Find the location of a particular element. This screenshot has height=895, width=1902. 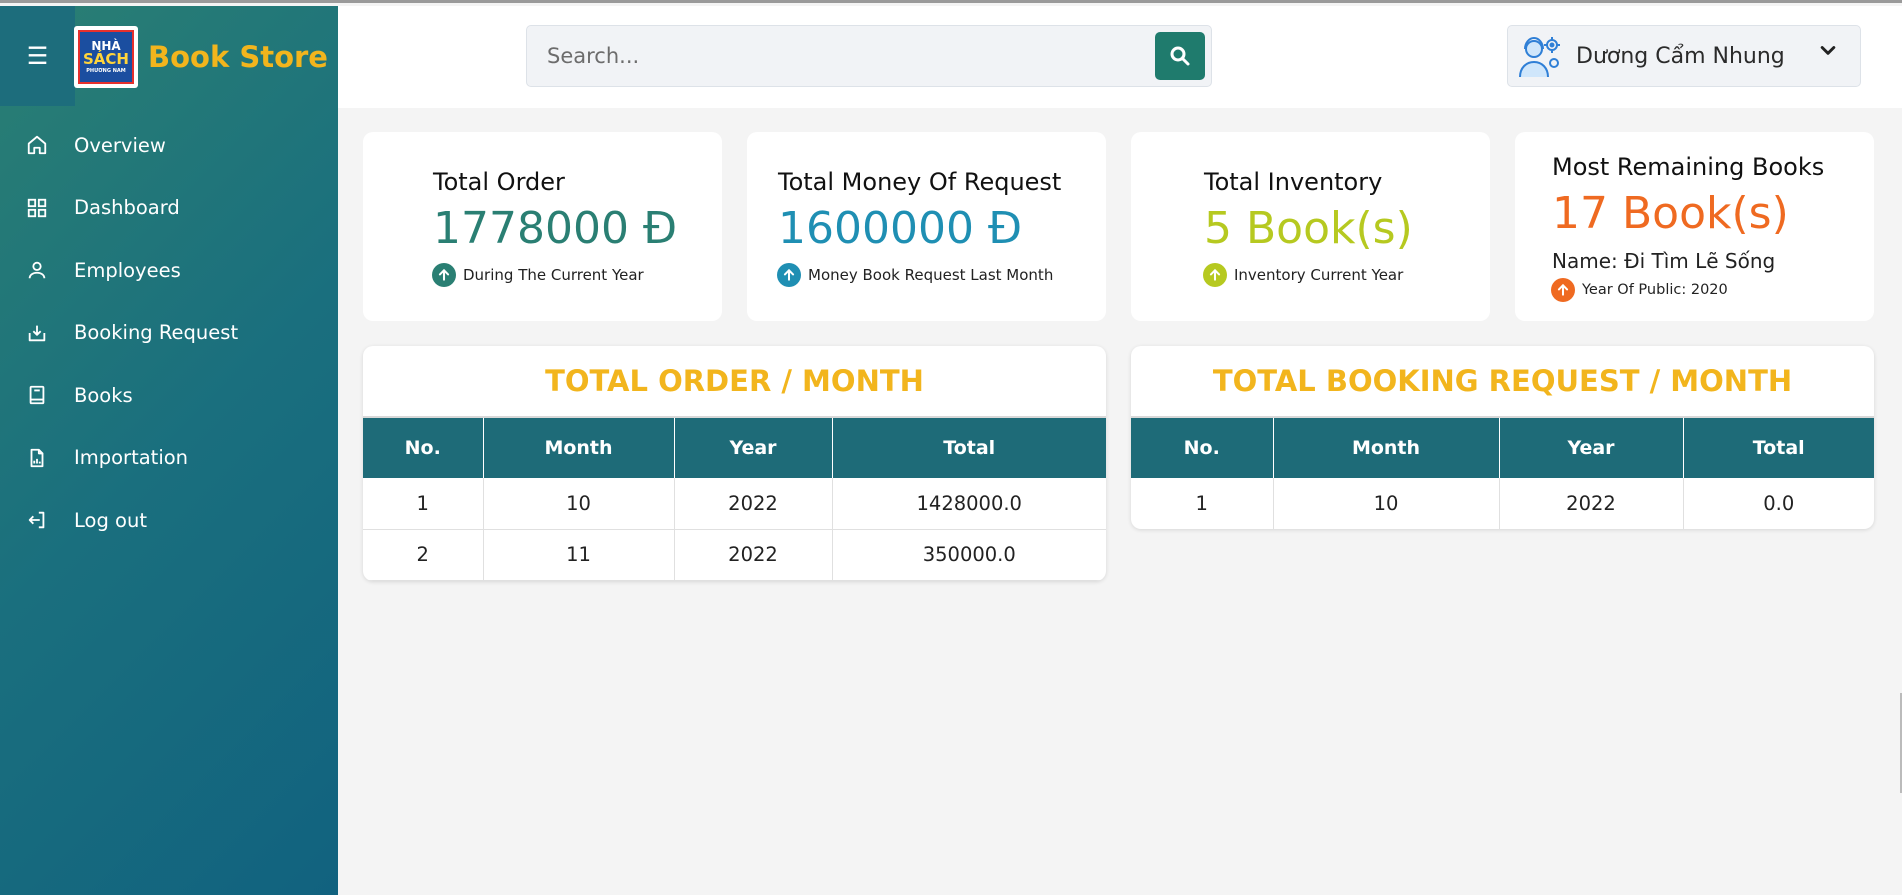

menu-toggle-button: ☰ is located at coordinates (37, 56).